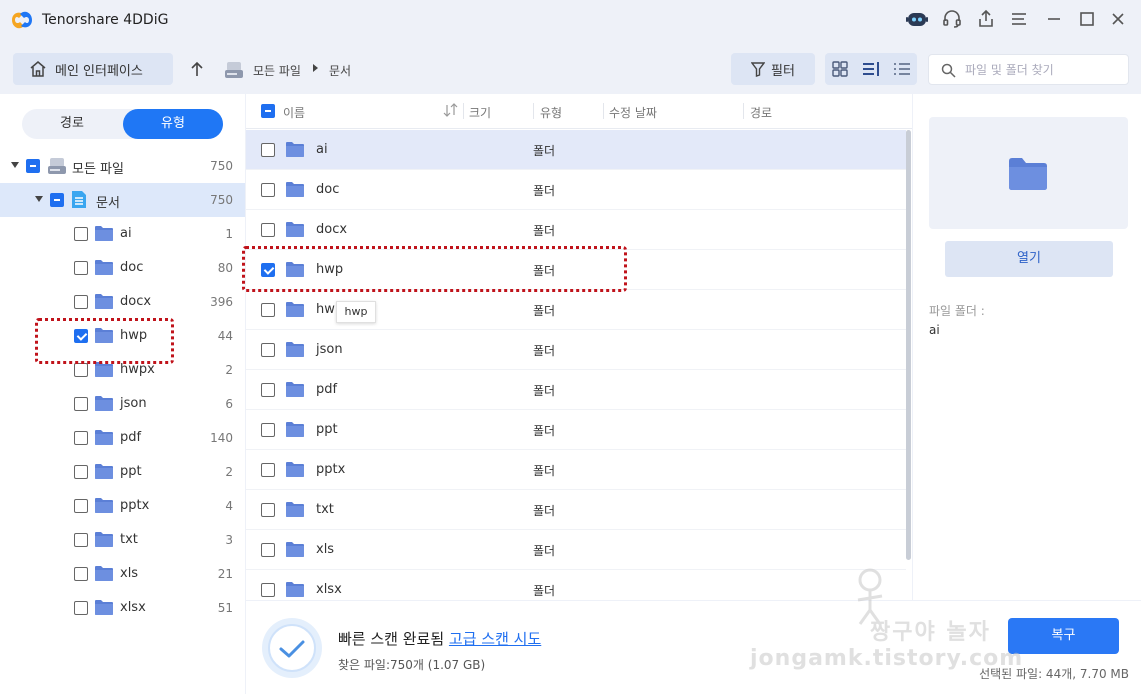 The width and height of the screenshot is (1141, 694). I want to click on table-row: docx 폴더, so click(576, 230).